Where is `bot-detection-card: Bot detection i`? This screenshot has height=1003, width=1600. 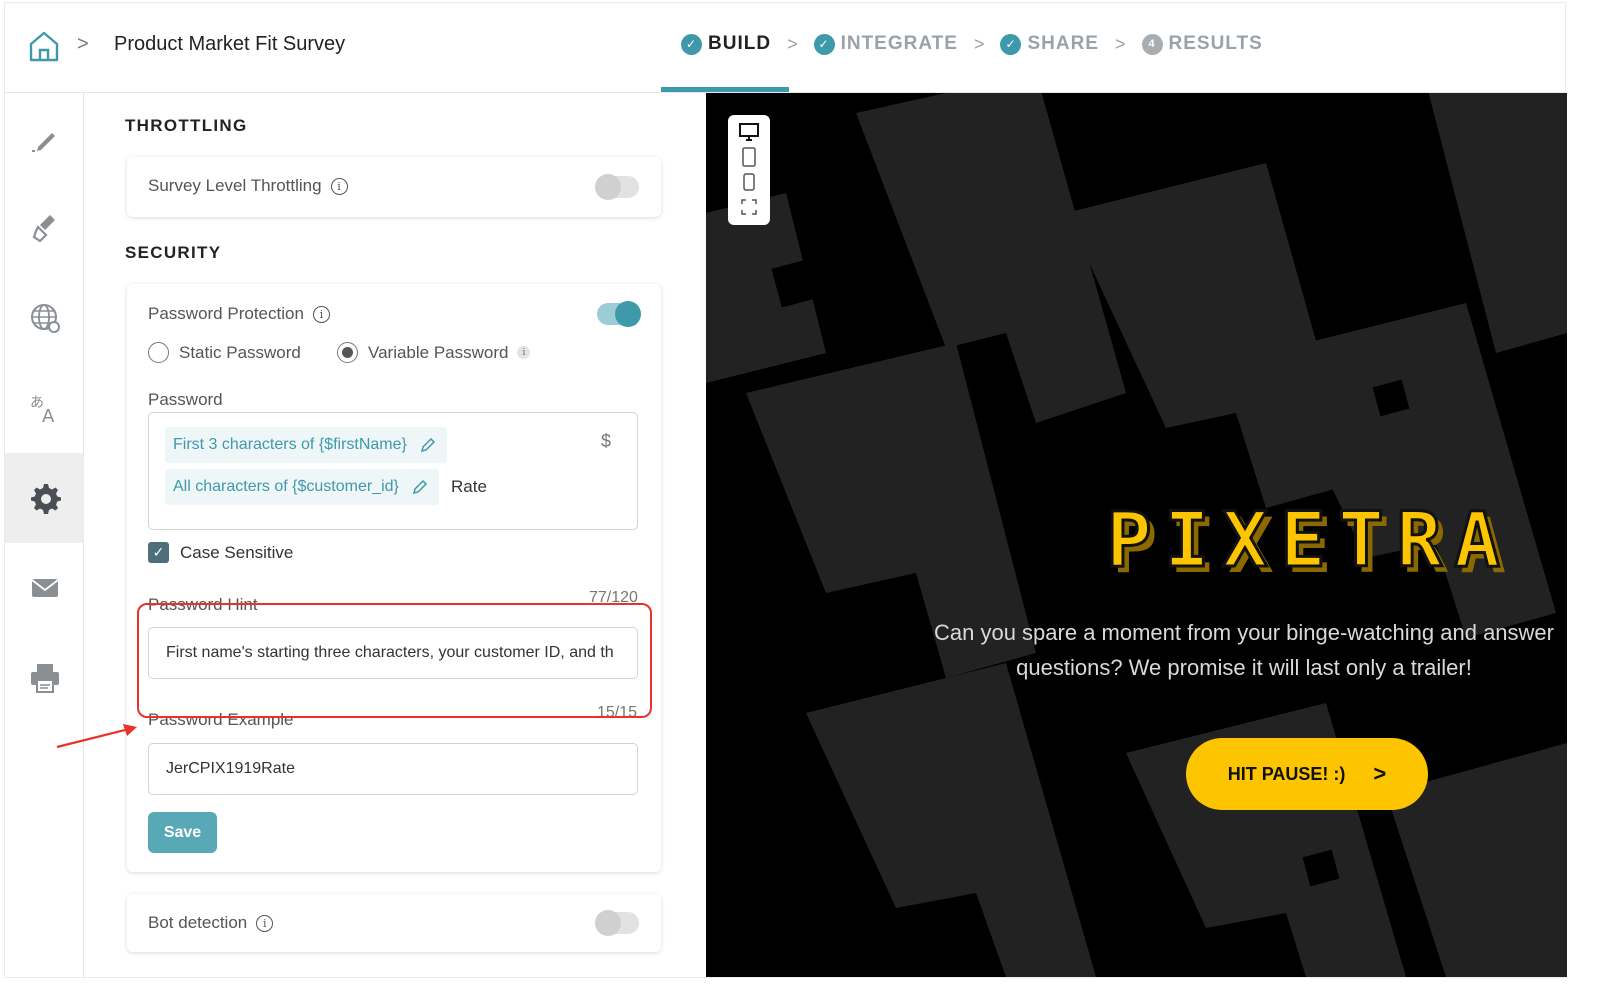
bot-detection-card: Bot detection i is located at coordinates (394, 923).